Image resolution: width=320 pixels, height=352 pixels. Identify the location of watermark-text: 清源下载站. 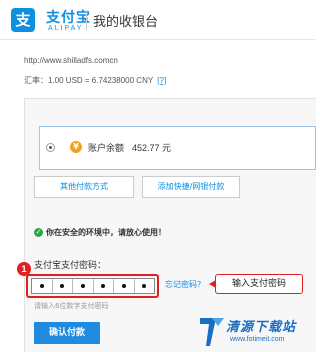
(261, 327).